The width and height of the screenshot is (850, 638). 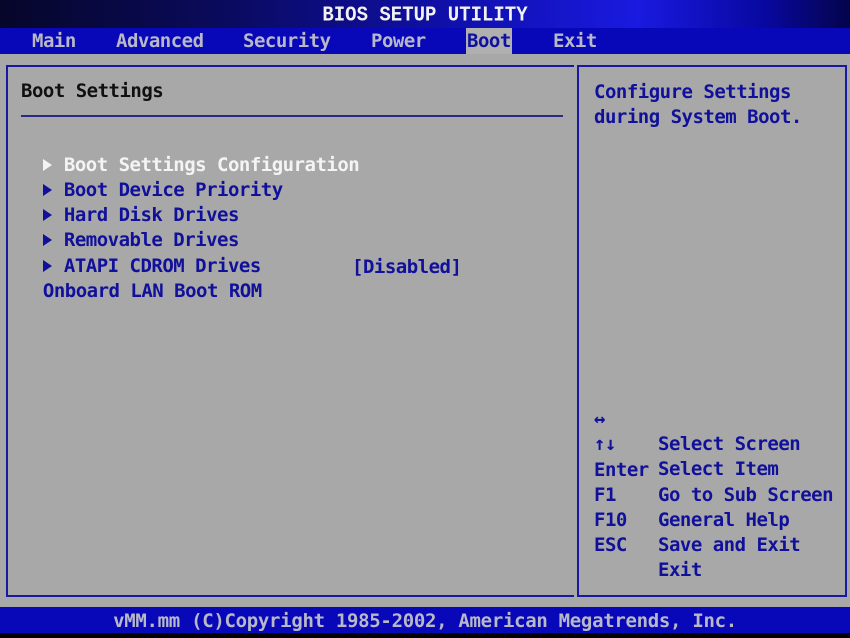 I want to click on key-description: Exit, so click(x=680, y=570).